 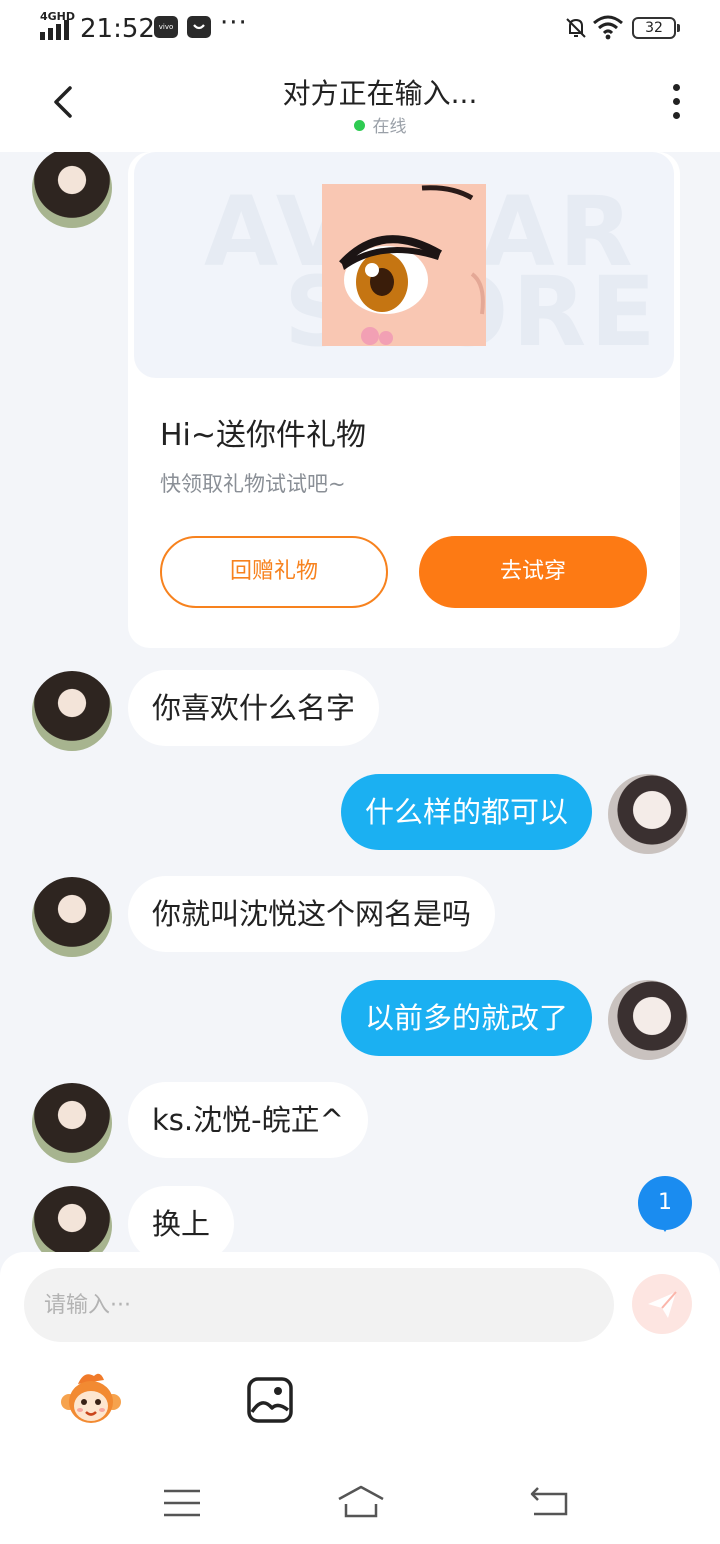 What do you see at coordinates (253, 484) in the screenshot?
I see `gift-card-subtitle: 快领取礼物试试吧~` at bounding box center [253, 484].